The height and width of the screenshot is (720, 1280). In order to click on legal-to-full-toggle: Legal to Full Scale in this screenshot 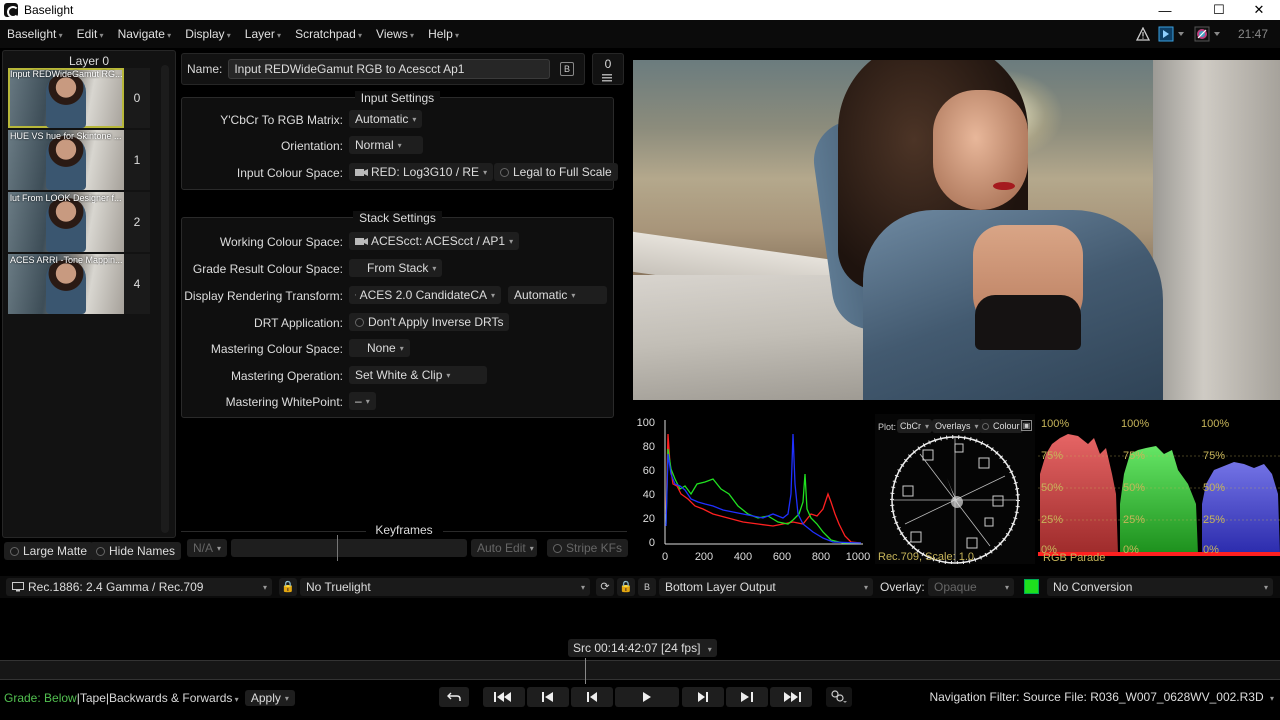, I will do `click(556, 172)`.